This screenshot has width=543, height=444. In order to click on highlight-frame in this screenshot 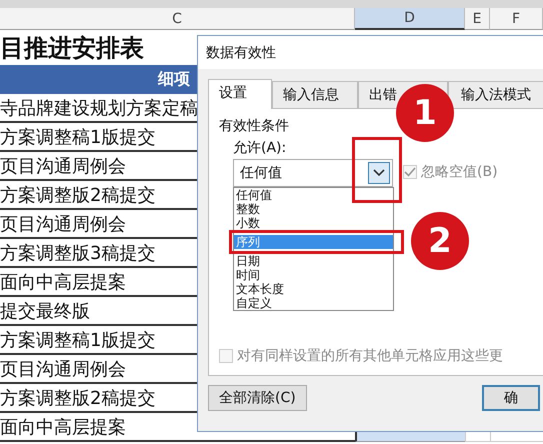, I will do `click(377, 170)`.